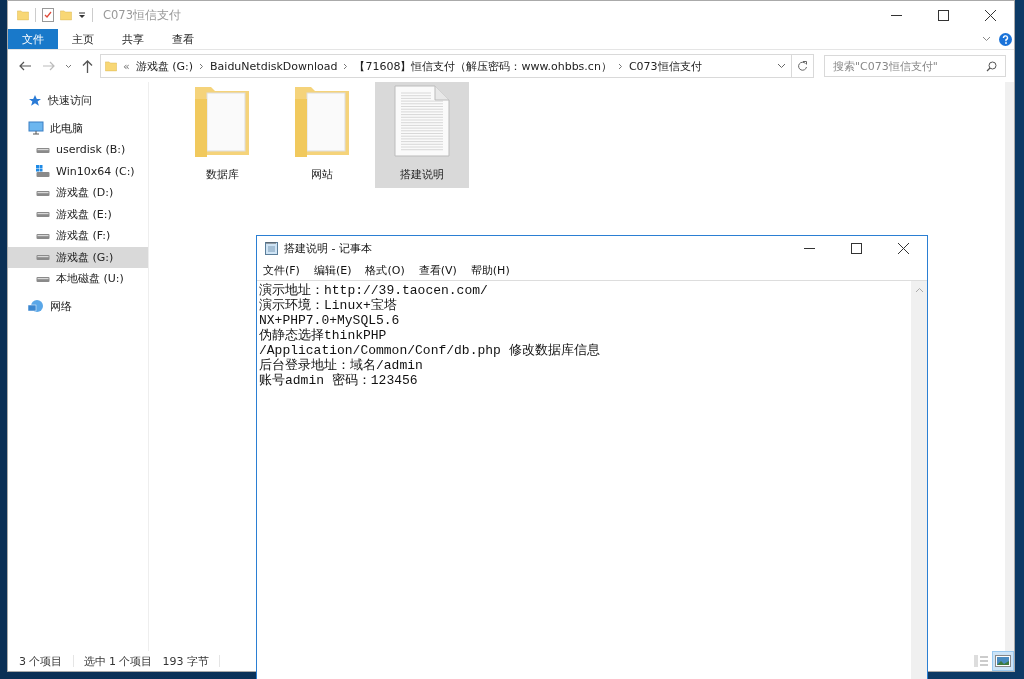 This screenshot has height=679, width=1024. What do you see at coordinates (323, 335) in the screenshot?
I see `text-line: 伪静态选择thinkPHP` at bounding box center [323, 335].